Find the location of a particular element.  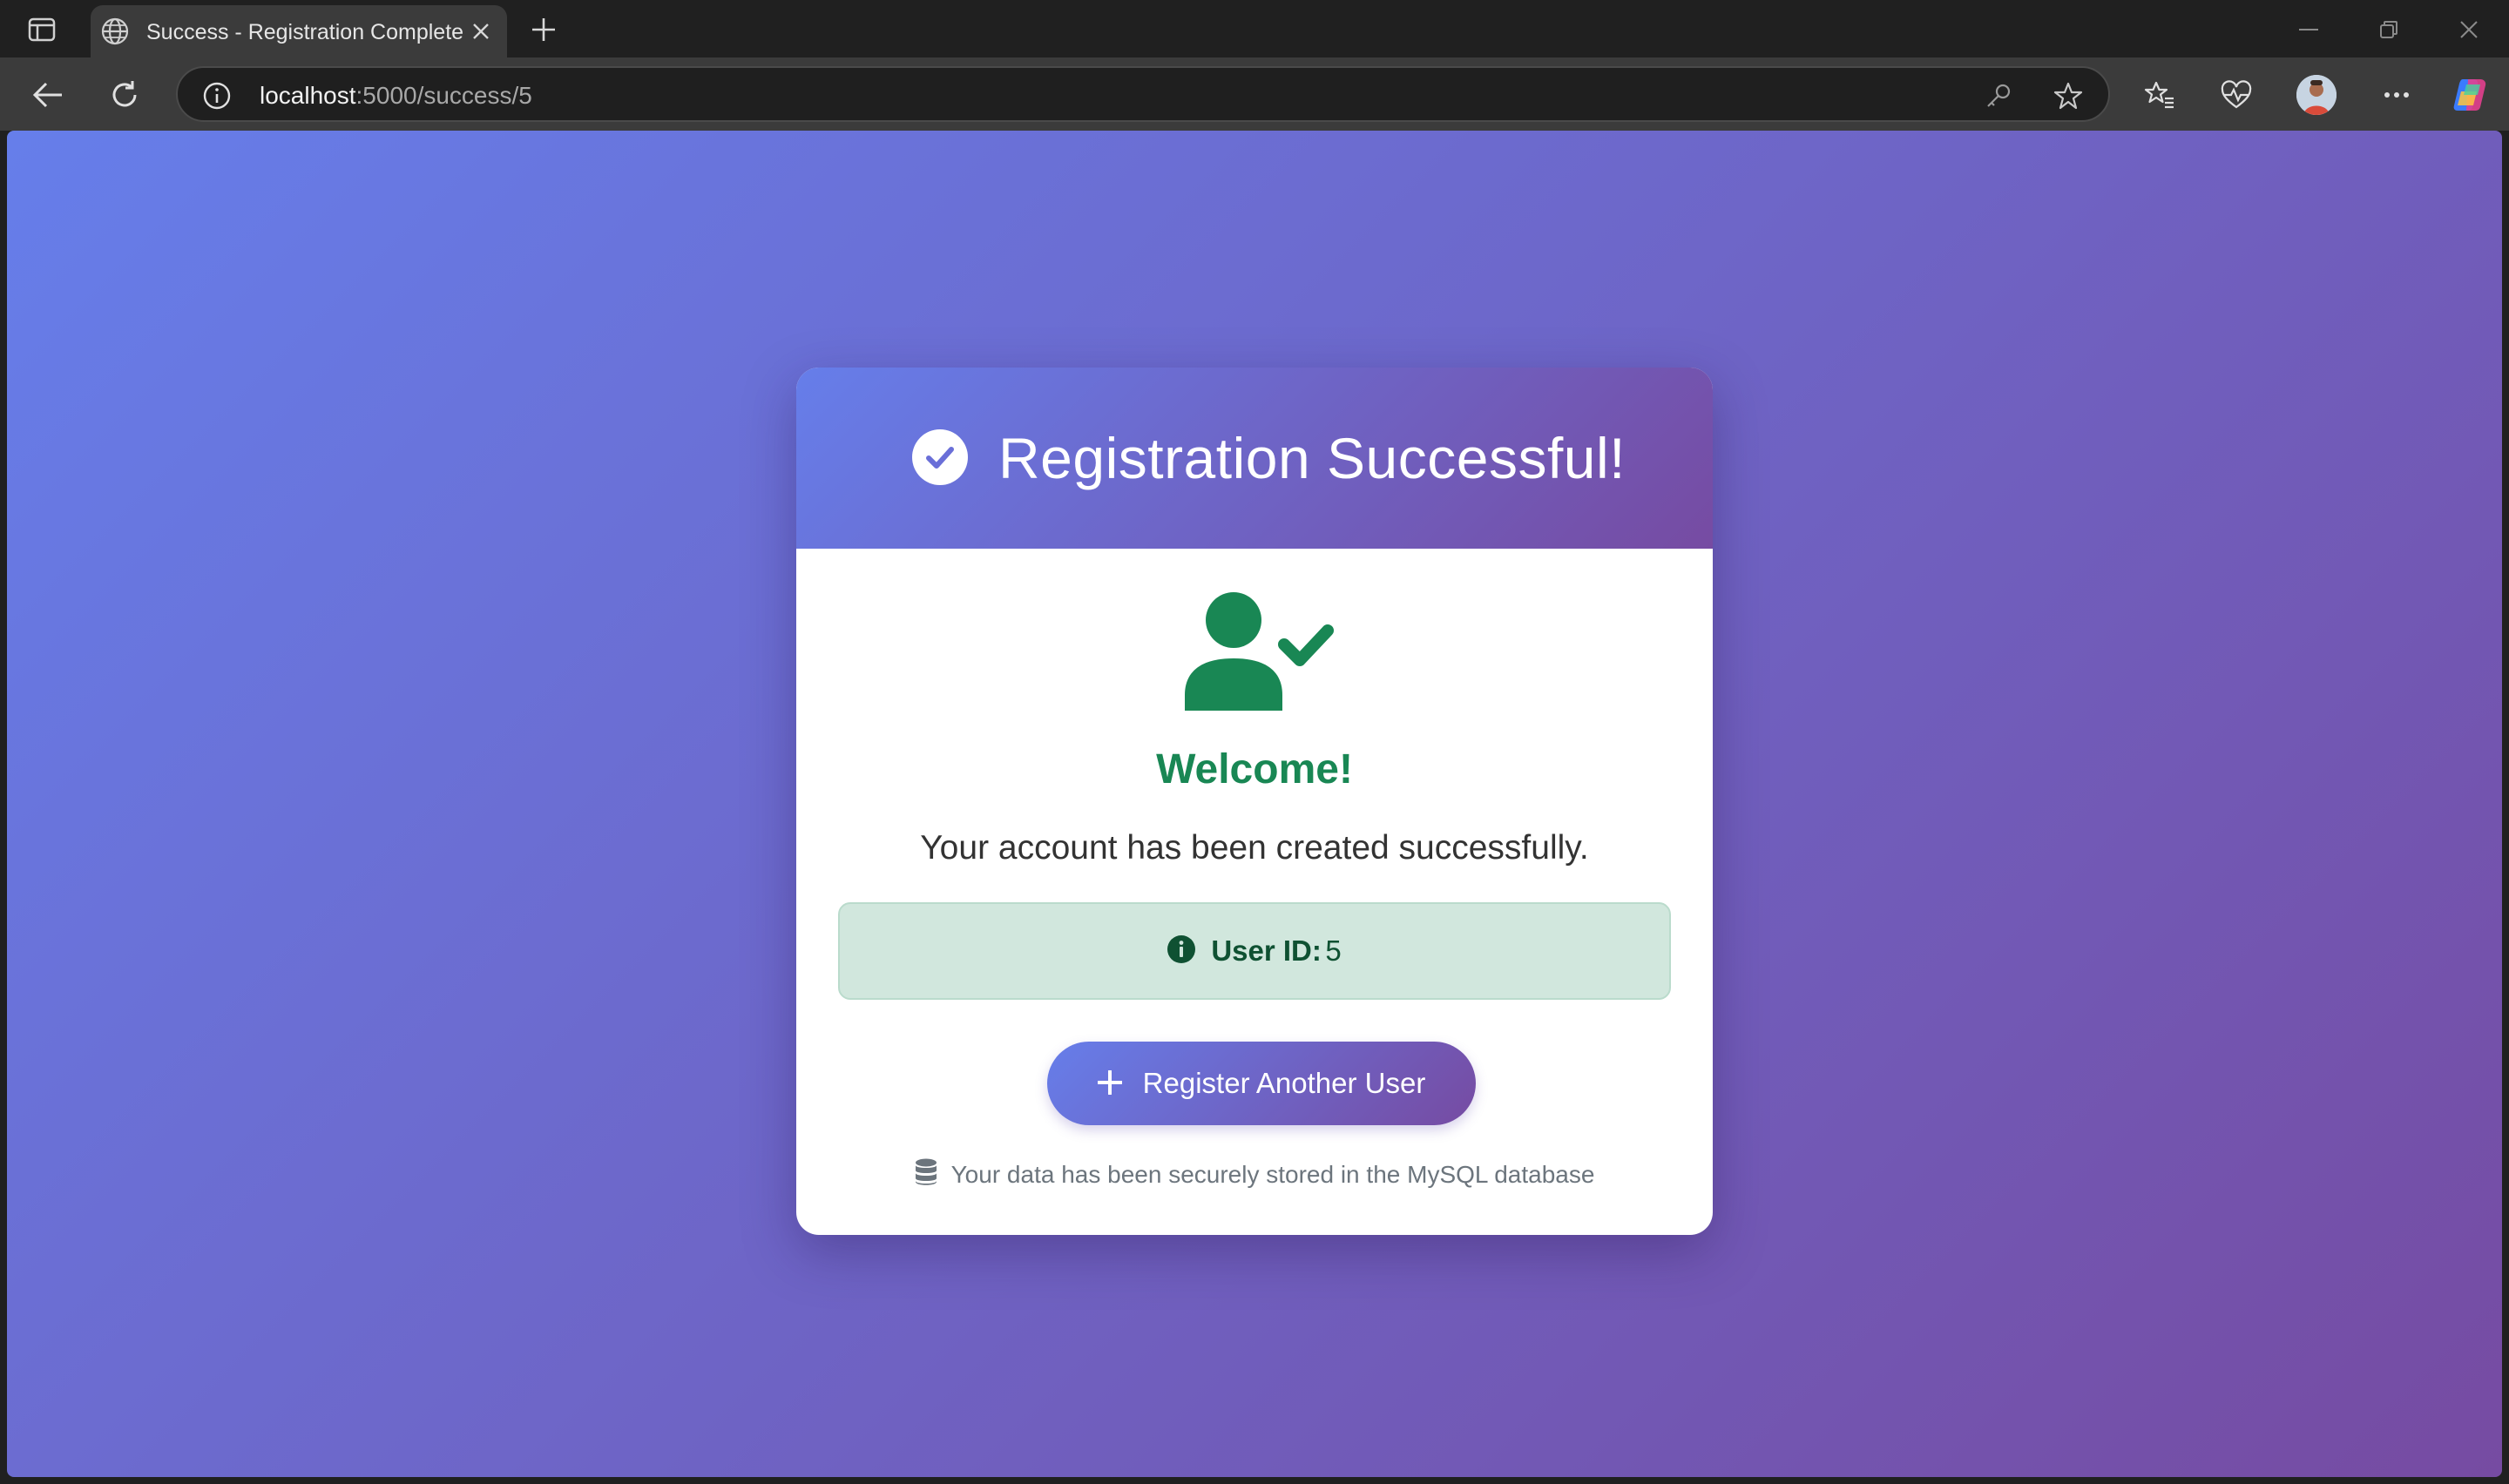

globe-icon is located at coordinates (115, 32).